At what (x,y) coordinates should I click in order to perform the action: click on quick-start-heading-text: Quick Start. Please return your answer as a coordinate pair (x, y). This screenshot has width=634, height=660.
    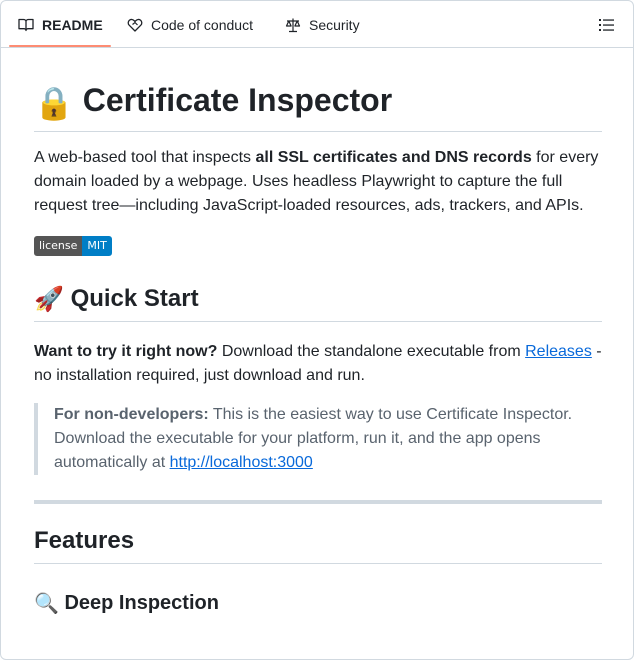
    Looking at the image, I should click on (134, 298).